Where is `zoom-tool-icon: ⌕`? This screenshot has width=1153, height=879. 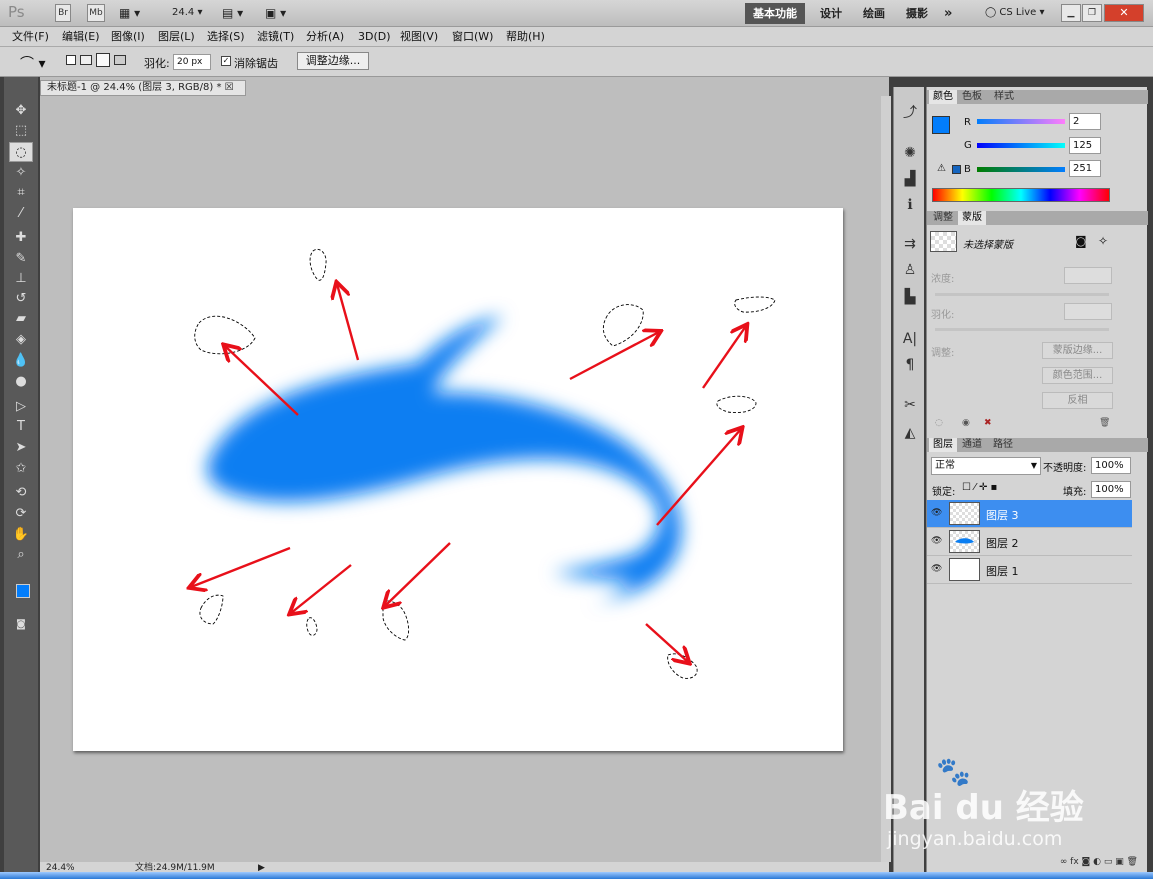
zoom-tool-icon: ⌕ is located at coordinates (21, 555).